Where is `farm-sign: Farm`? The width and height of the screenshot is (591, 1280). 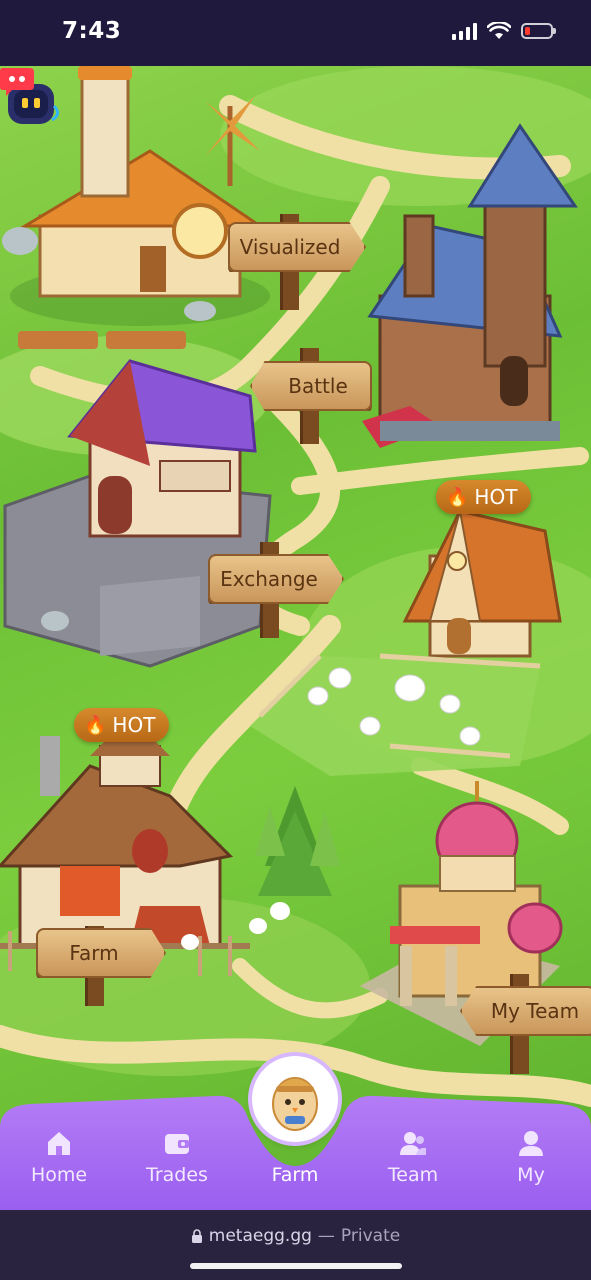 farm-sign: Farm is located at coordinates (101, 953).